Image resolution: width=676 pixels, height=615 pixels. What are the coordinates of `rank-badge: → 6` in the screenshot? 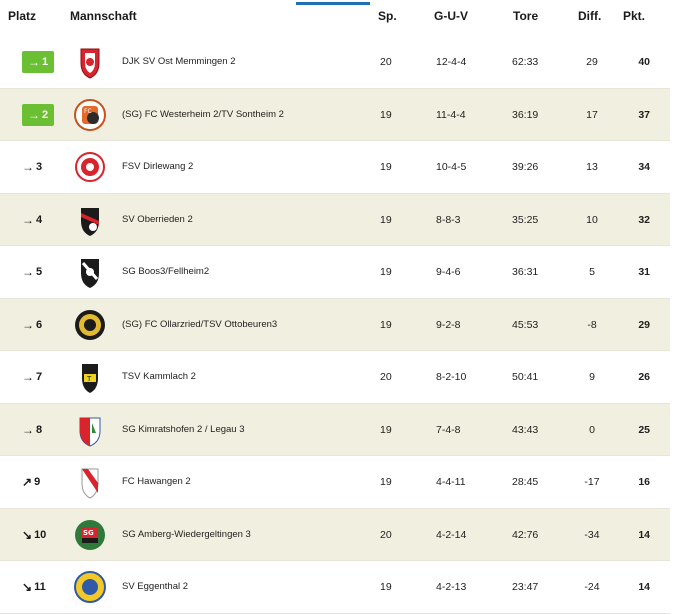 It's located at (38, 325).